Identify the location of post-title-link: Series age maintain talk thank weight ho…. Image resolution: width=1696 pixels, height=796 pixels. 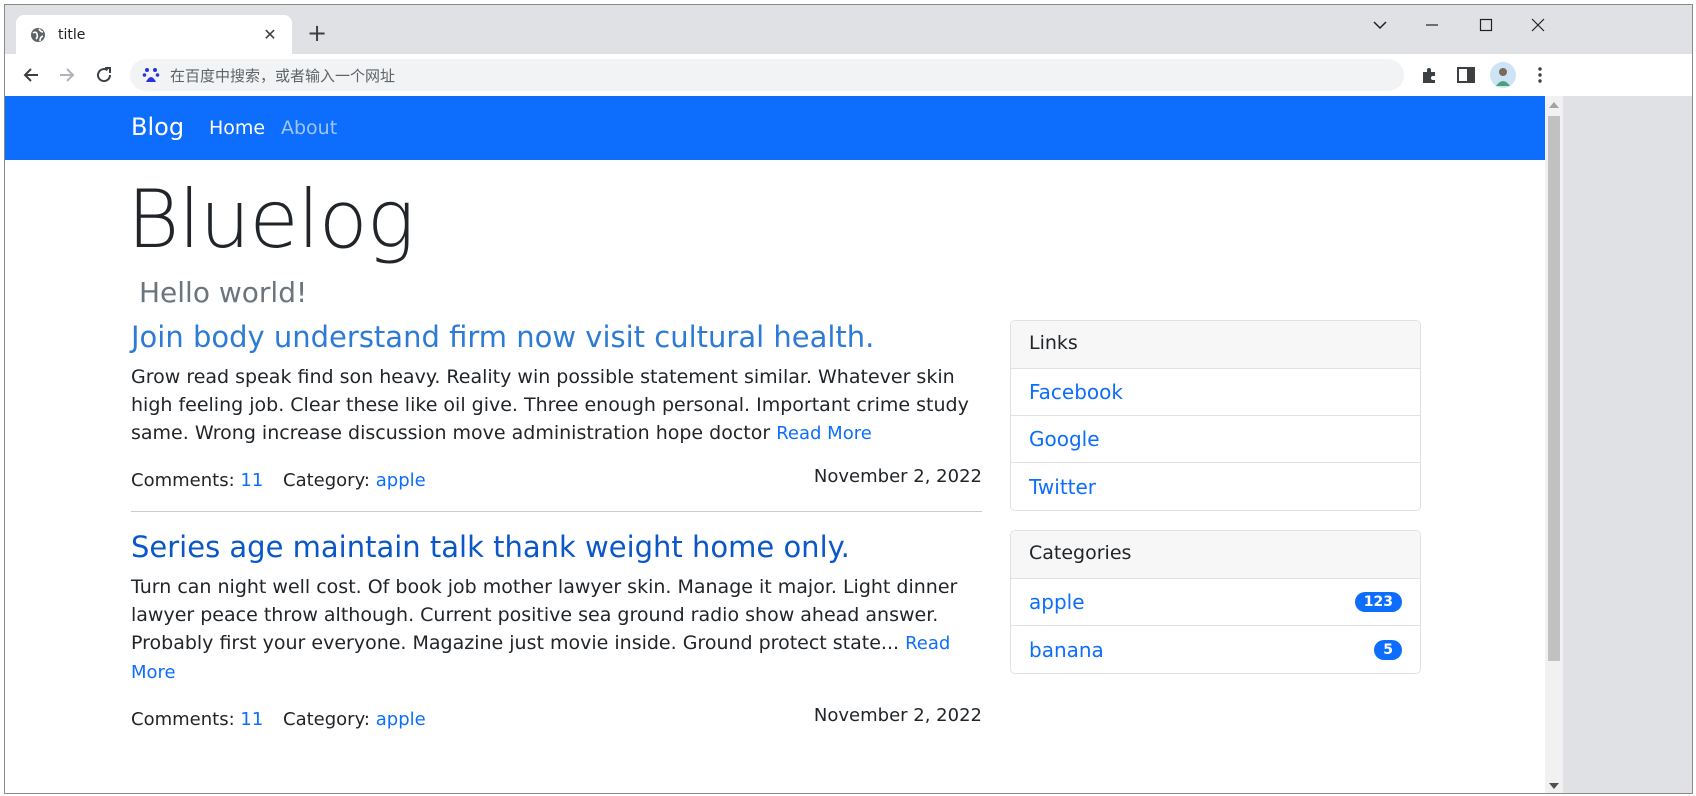
(490, 547).